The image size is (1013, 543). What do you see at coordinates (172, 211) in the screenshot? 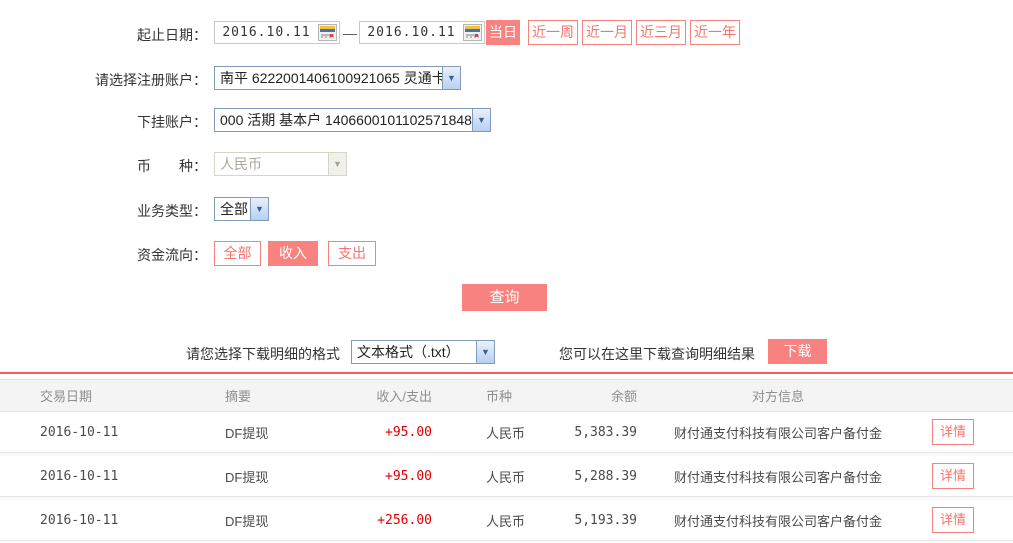
I see `business-type-label: 业务类型：` at bounding box center [172, 211].